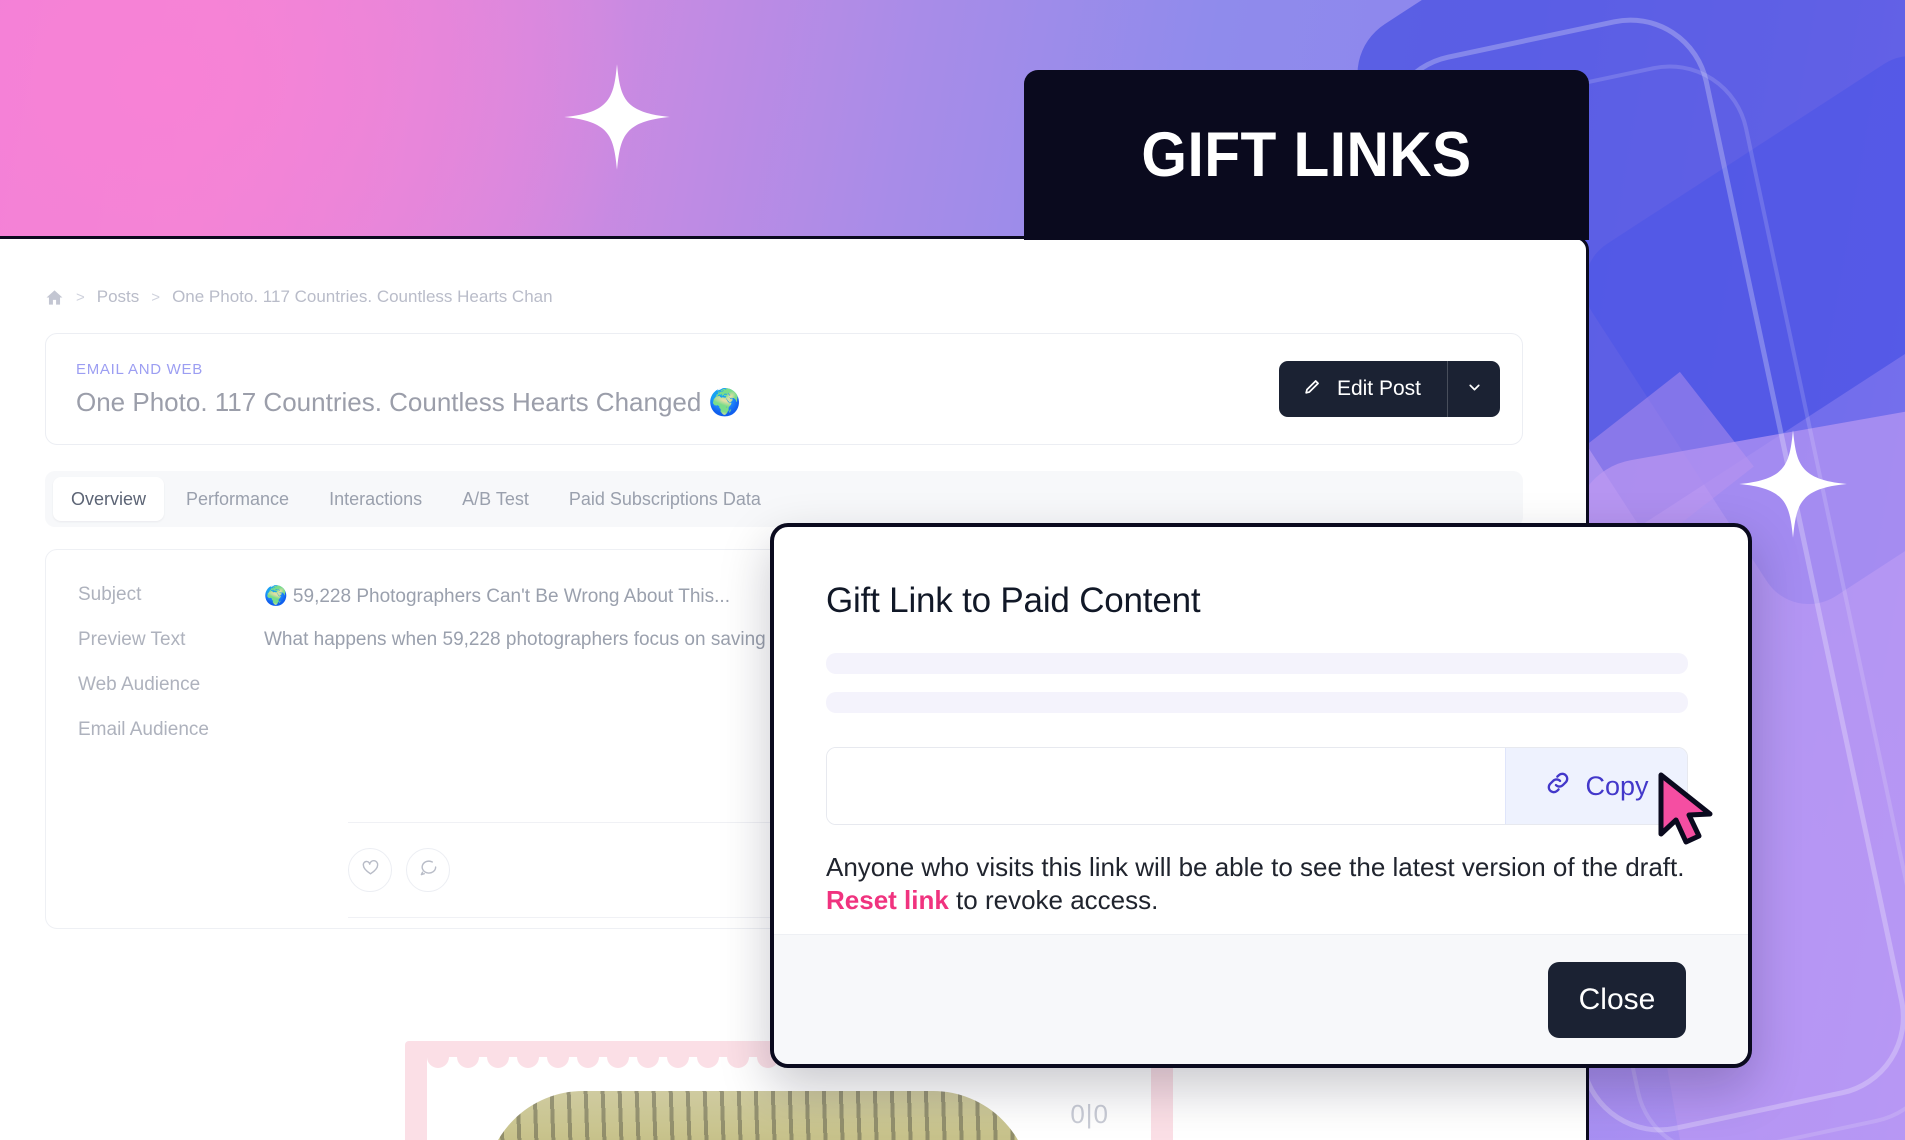 The width and height of the screenshot is (1905, 1140). I want to click on gift-links-banner: GIFT LINKS, so click(1306, 155).